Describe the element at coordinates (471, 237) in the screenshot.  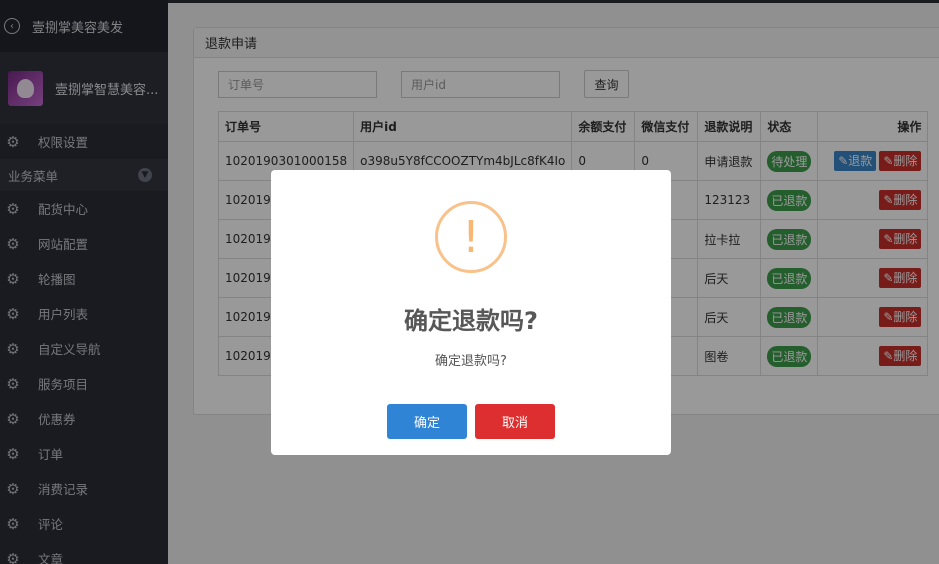
I see `warning-icon: !` at that location.